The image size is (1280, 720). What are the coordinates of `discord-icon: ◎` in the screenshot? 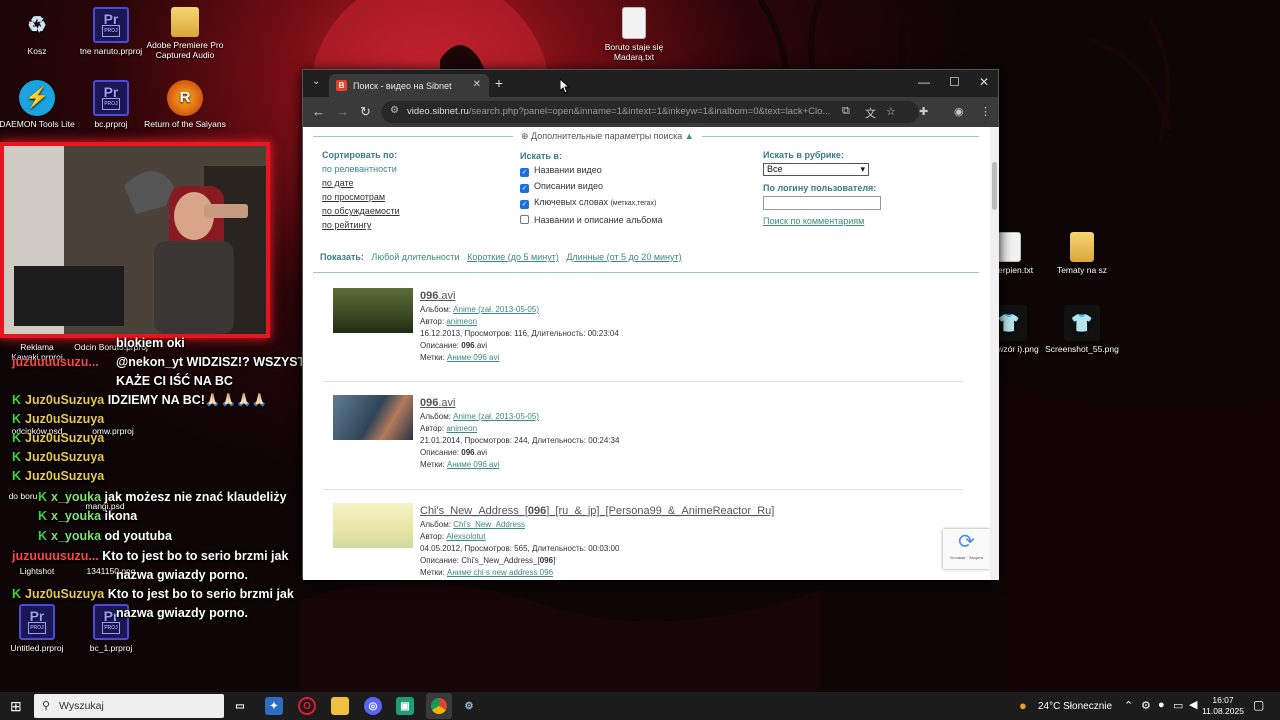 It's located at (373, 706).